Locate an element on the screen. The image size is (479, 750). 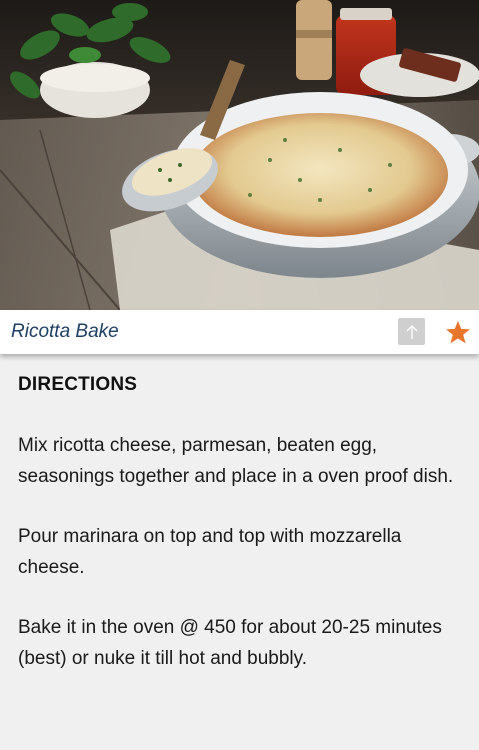
directions-heading: DIRECTIONS is located at coordinates (78, 384).